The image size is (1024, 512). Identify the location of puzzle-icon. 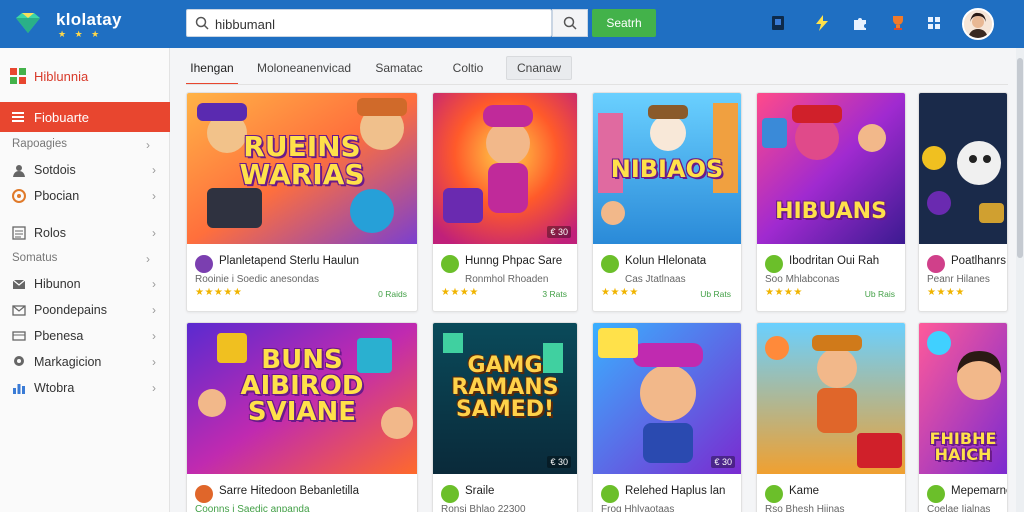
(860, 23).